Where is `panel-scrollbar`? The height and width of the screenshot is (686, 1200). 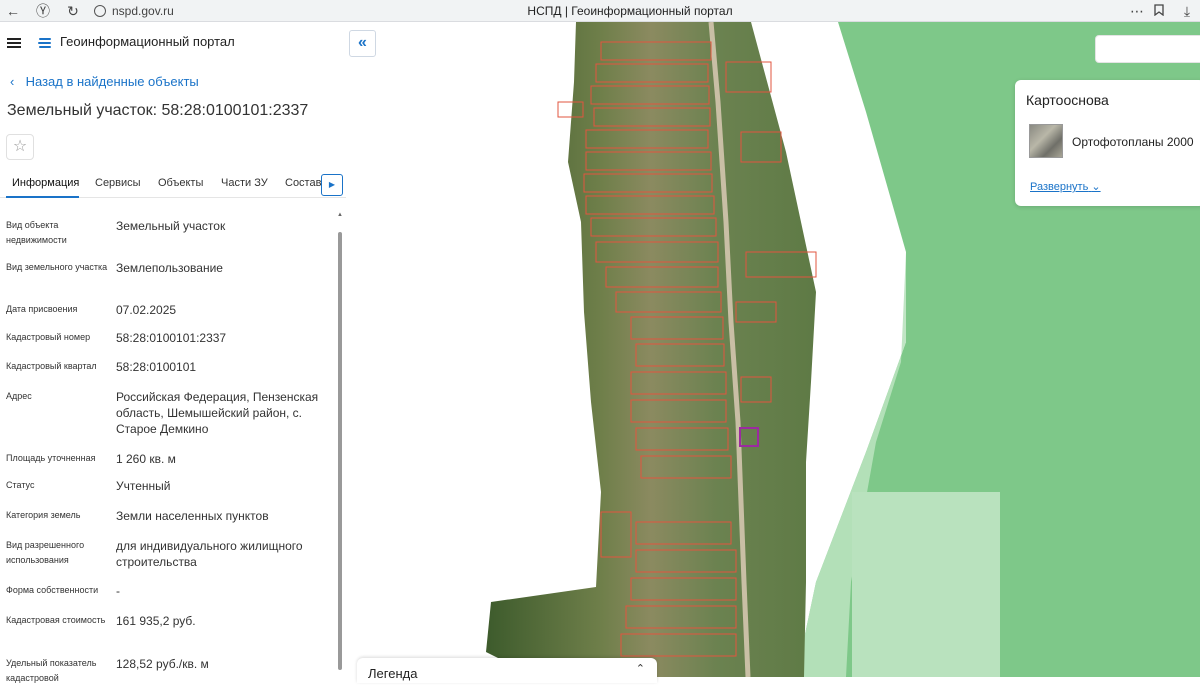 panel-scrollbar is located at coordinates (340, 454).